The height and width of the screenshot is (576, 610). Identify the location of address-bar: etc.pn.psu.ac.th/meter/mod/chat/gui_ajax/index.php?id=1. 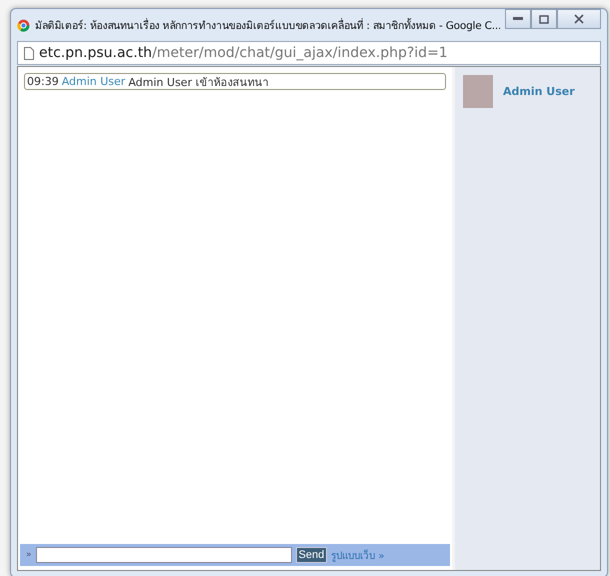
(309, 53).